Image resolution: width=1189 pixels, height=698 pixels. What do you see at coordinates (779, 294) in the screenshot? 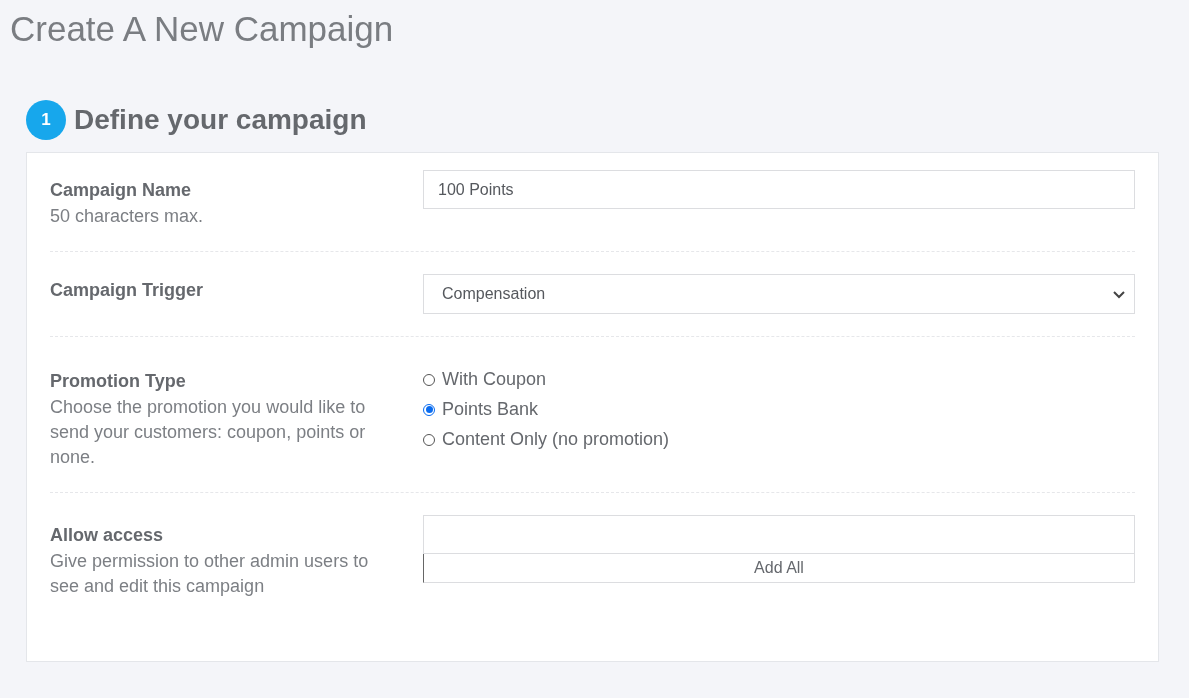
I see `trigger-select: Compensation` at bounding box center [779, 294].